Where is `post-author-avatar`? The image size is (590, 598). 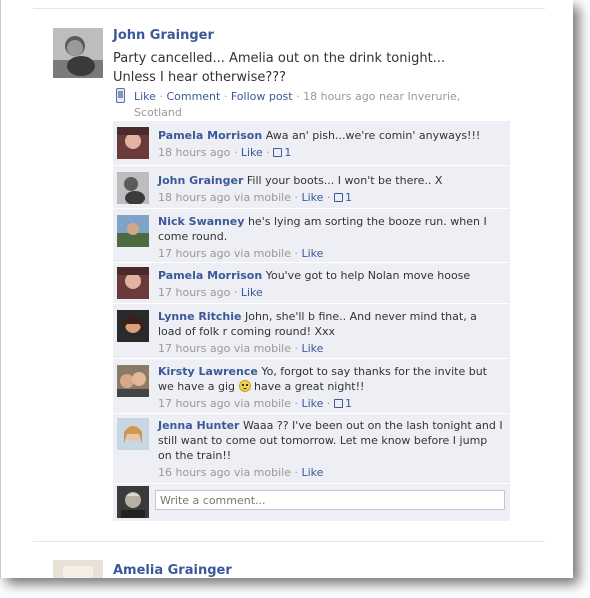 post-author-avatar is located at coordinates (78, 53).